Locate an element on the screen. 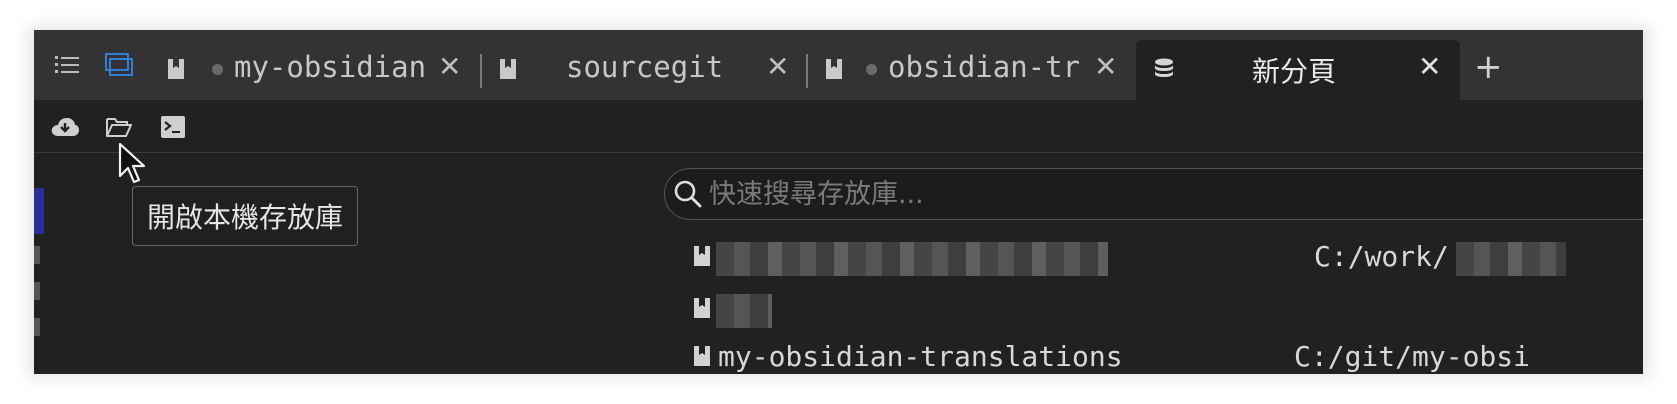  tab-sourcegit: sourcegit ✕ is located at coordinates (644, 69).